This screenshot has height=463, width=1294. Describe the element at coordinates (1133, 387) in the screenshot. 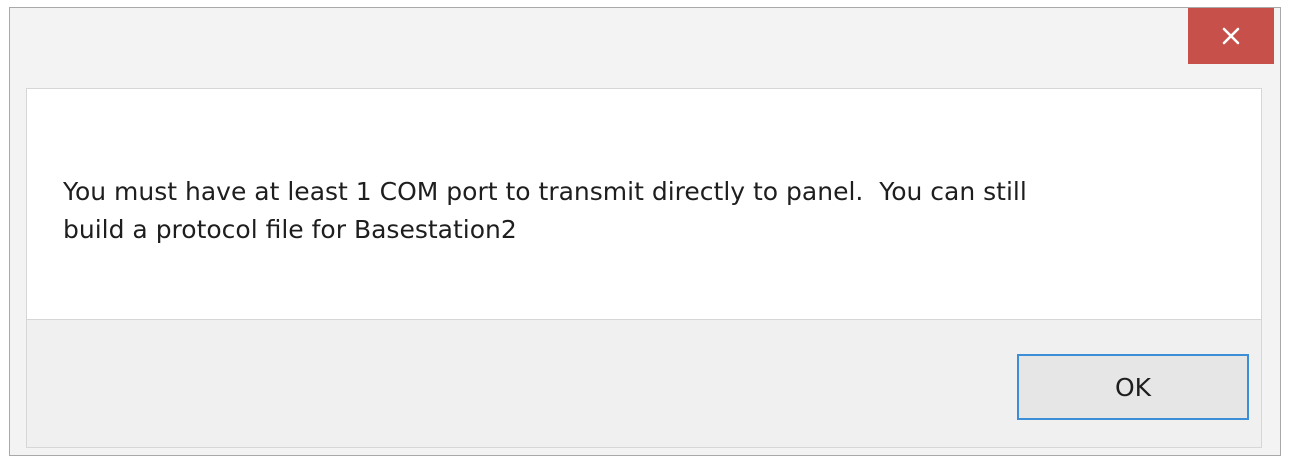

I see `ok-button: OK` at that location.